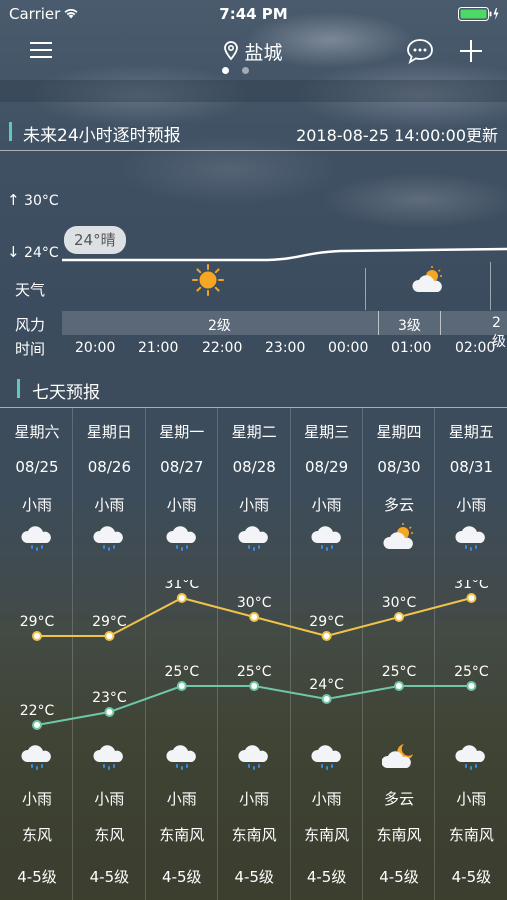 The image size is (507, 900). What do you see at coordinates (475, 348) in the screenshot?
I see `hour-label: 02:00` at bounding box center [475, 348].